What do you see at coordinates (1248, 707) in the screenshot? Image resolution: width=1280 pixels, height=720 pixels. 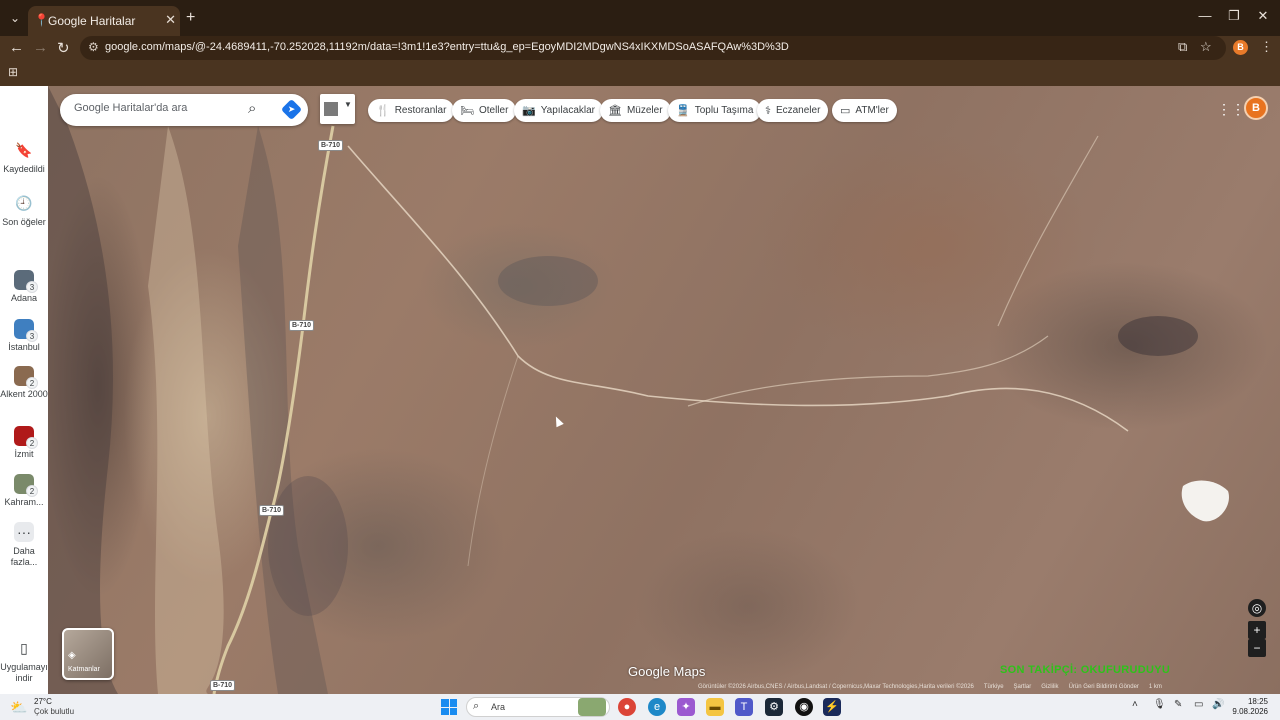 I see `system-clock: 18:25 9.08.2026` at bounding box center [1248, 707].